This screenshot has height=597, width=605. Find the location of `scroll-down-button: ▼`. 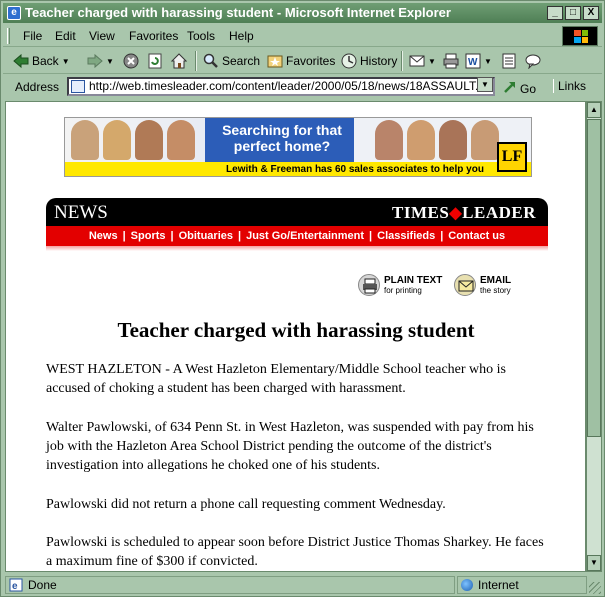

scroll-down-button: ▼ is located at coordinates (594, 563).